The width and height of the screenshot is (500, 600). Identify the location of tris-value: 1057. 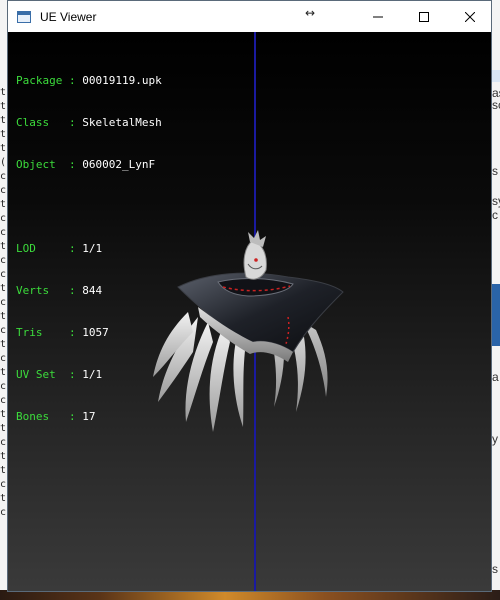
(95, 332).